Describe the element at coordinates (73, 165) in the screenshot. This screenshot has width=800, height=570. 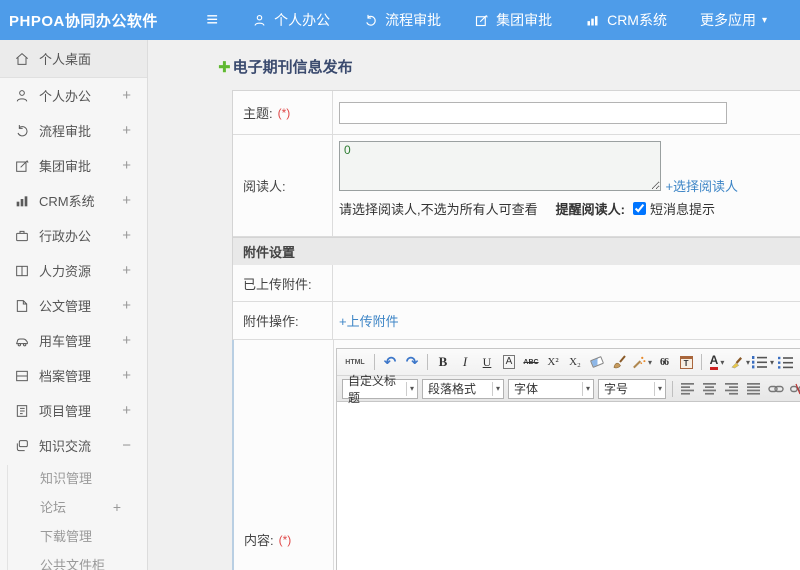
I see `sidebar-item-group-approval: 集团审批 +` at that location.